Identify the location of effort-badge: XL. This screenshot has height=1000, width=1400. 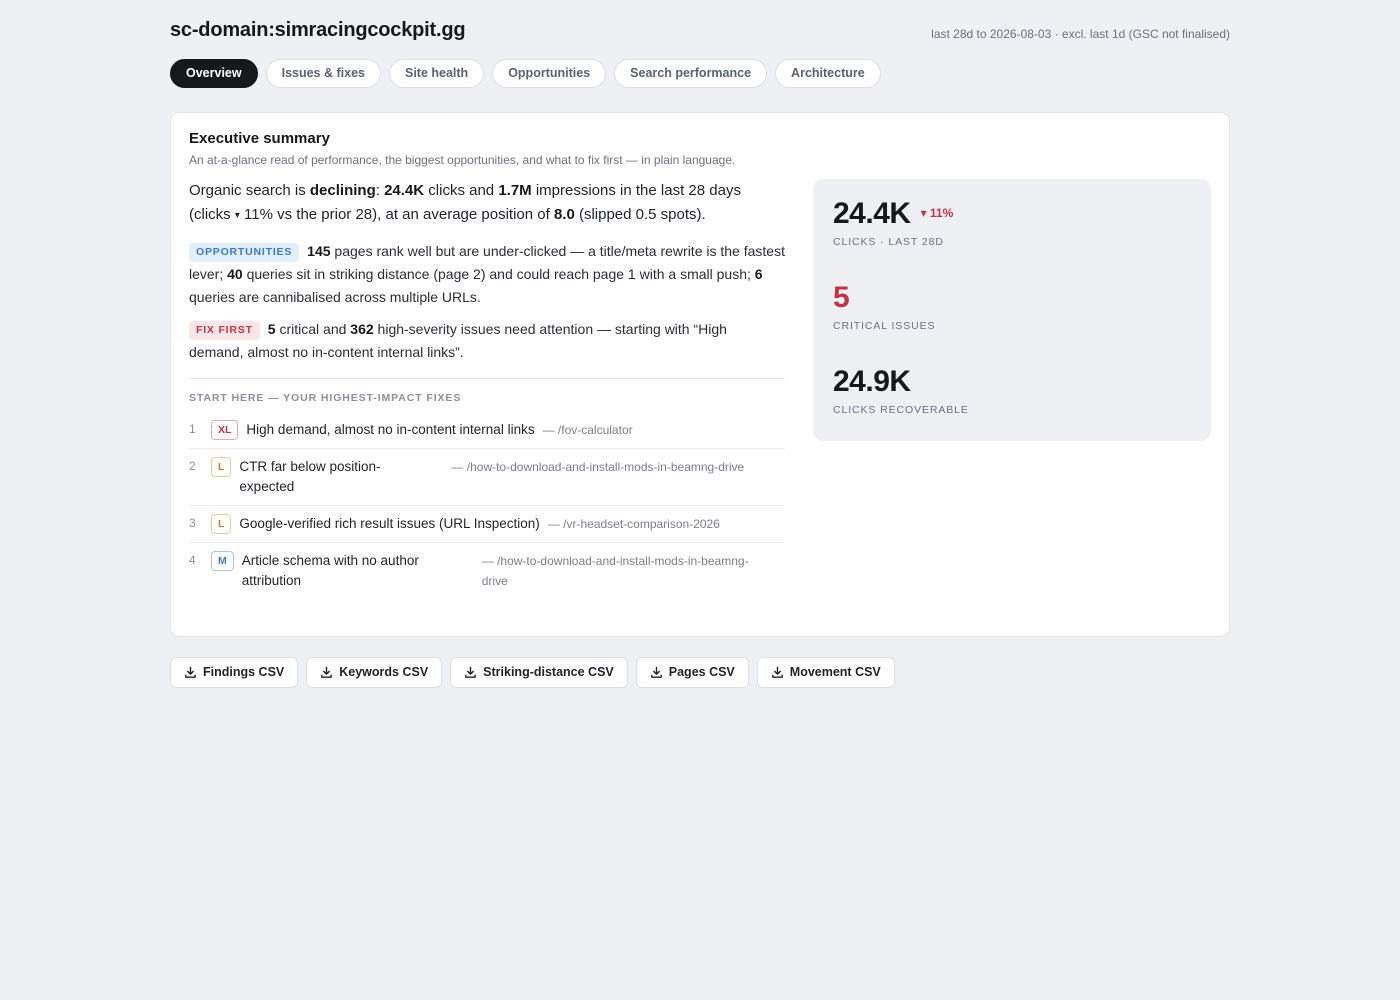
(225, 430).